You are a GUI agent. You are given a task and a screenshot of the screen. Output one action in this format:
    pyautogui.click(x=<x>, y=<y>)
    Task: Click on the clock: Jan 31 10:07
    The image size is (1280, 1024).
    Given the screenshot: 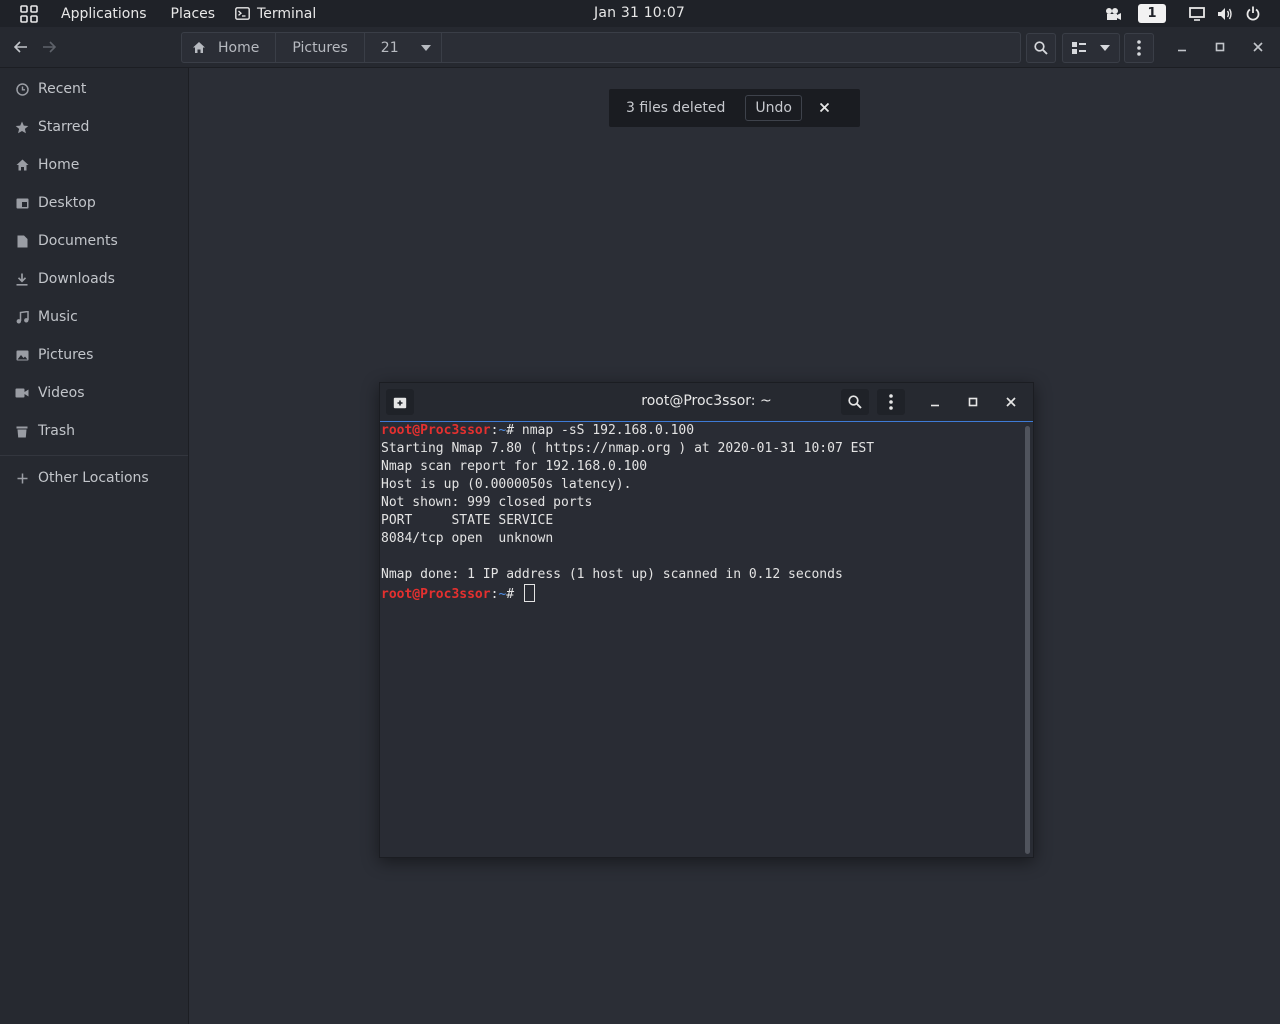 What is the action you would take?
    pyautogui.click(x=639, y=13)
    